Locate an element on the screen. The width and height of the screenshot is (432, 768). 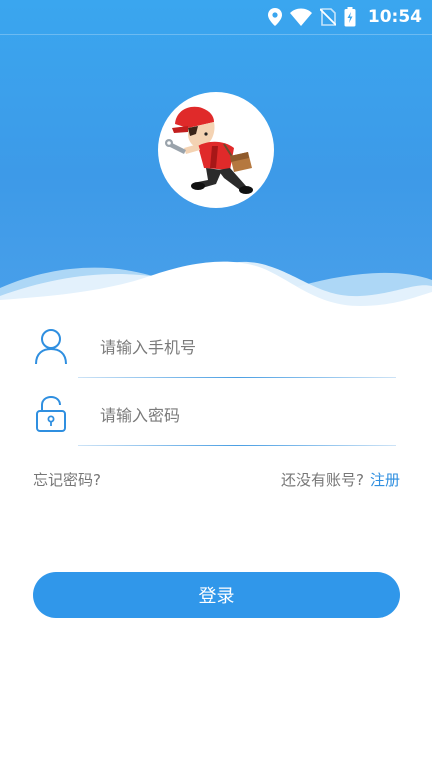
phone-input is located at coordinates (245, 347).